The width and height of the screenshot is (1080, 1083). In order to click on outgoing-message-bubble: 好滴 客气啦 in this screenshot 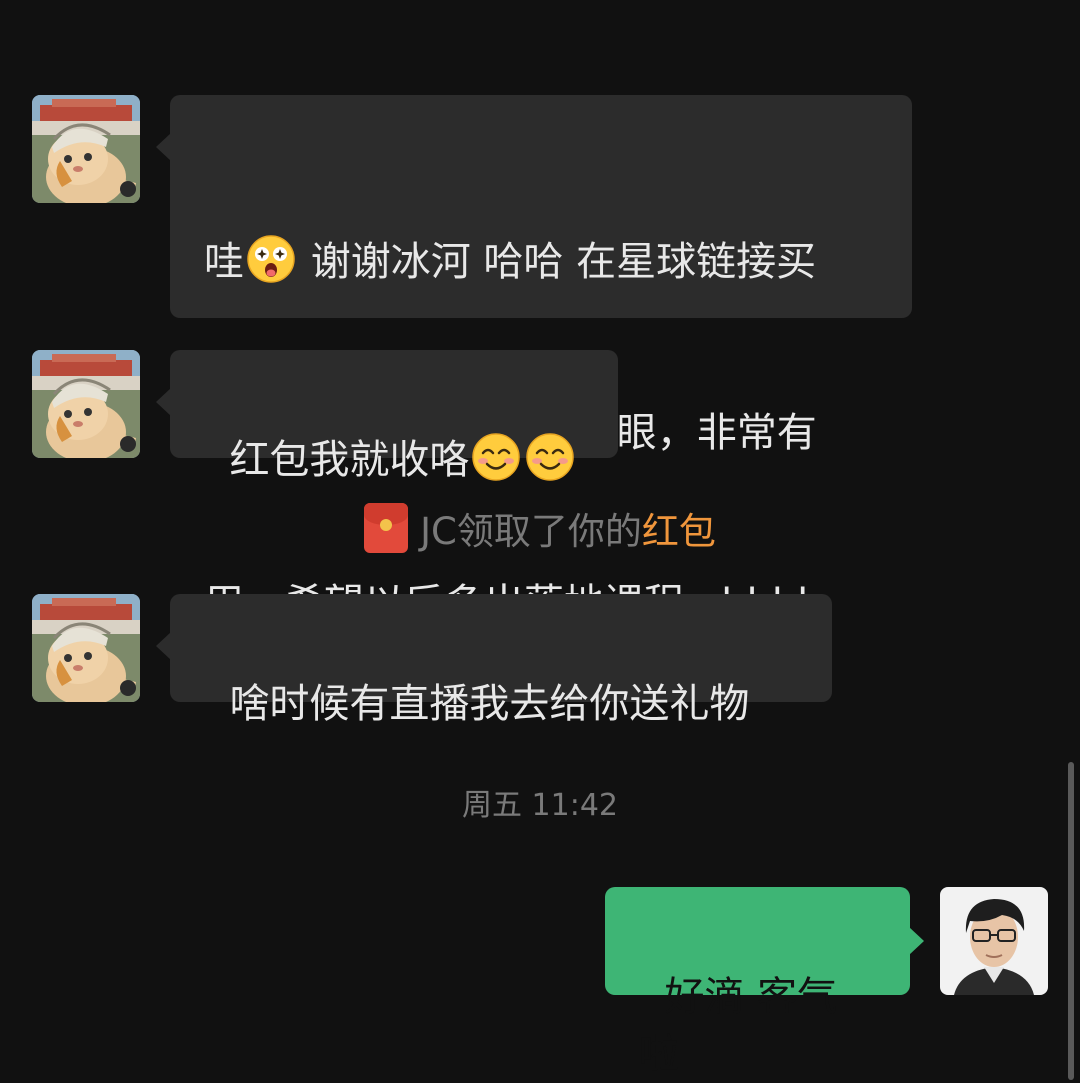, I will do `click(764, 982)`.